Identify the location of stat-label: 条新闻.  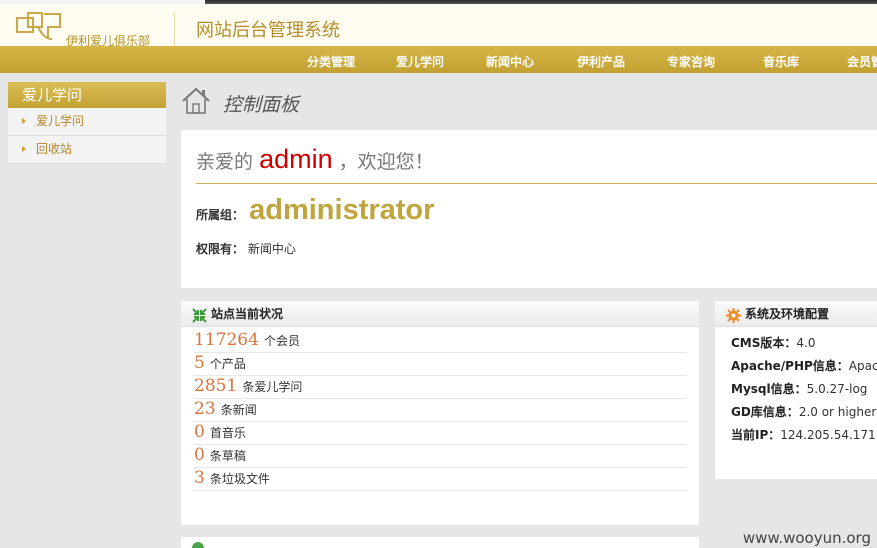
(238, 410).